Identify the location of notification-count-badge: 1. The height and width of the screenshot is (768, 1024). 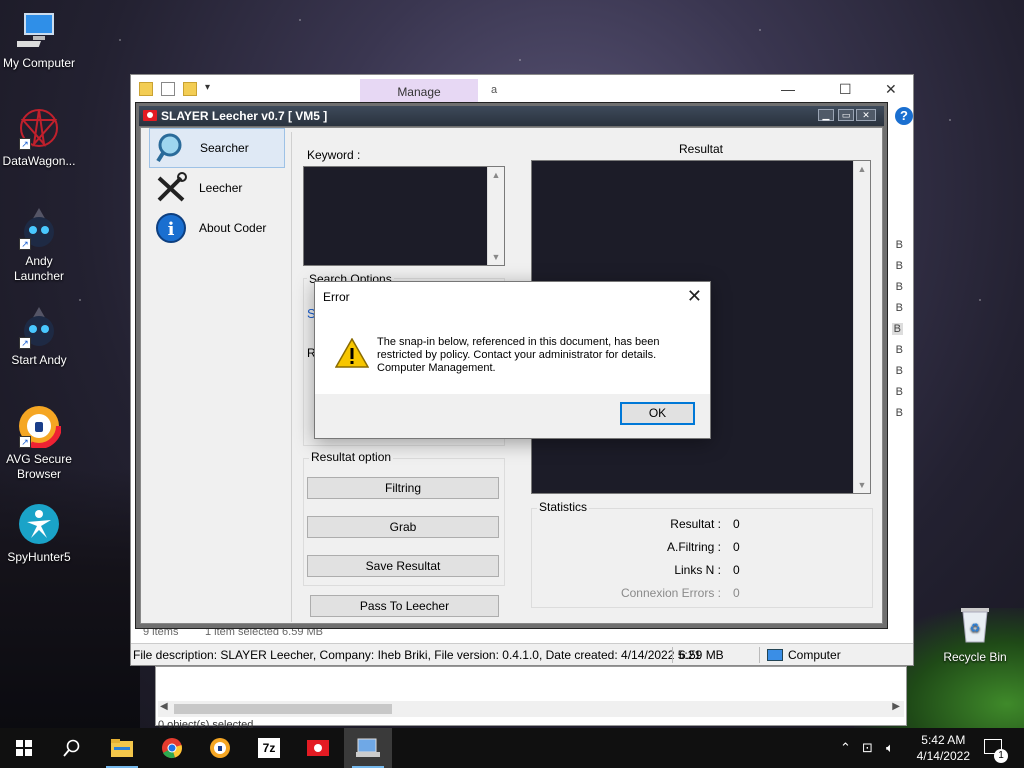
(1001, 756).